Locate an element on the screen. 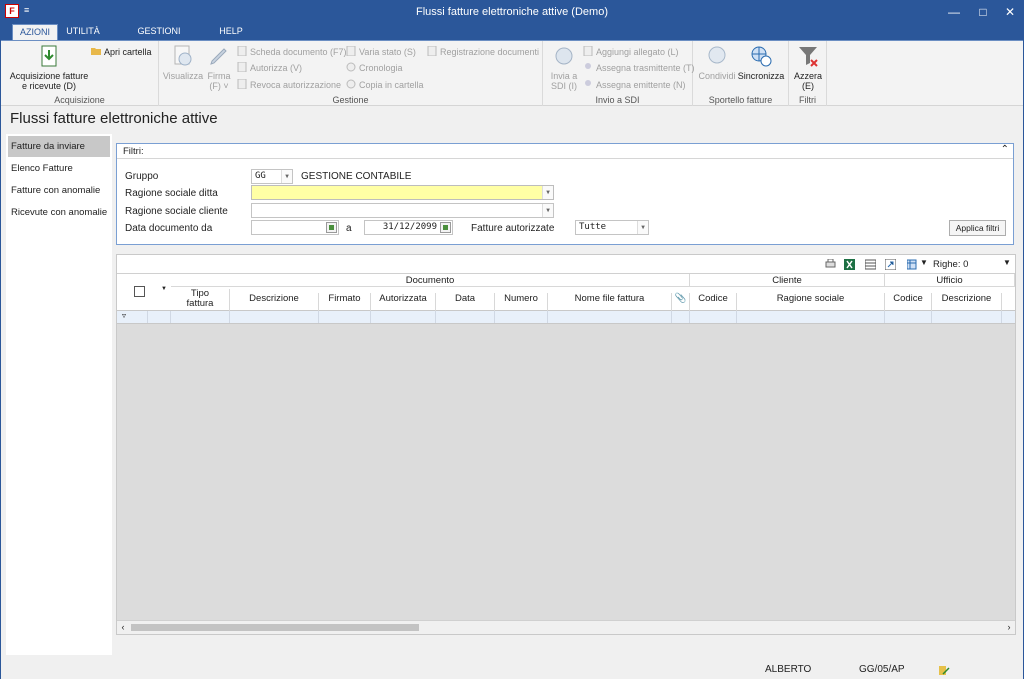 This screenshot has height=679, width=1024. gruppo-description: GESTIONE CONTABILE is located at coordinates (356, 176).